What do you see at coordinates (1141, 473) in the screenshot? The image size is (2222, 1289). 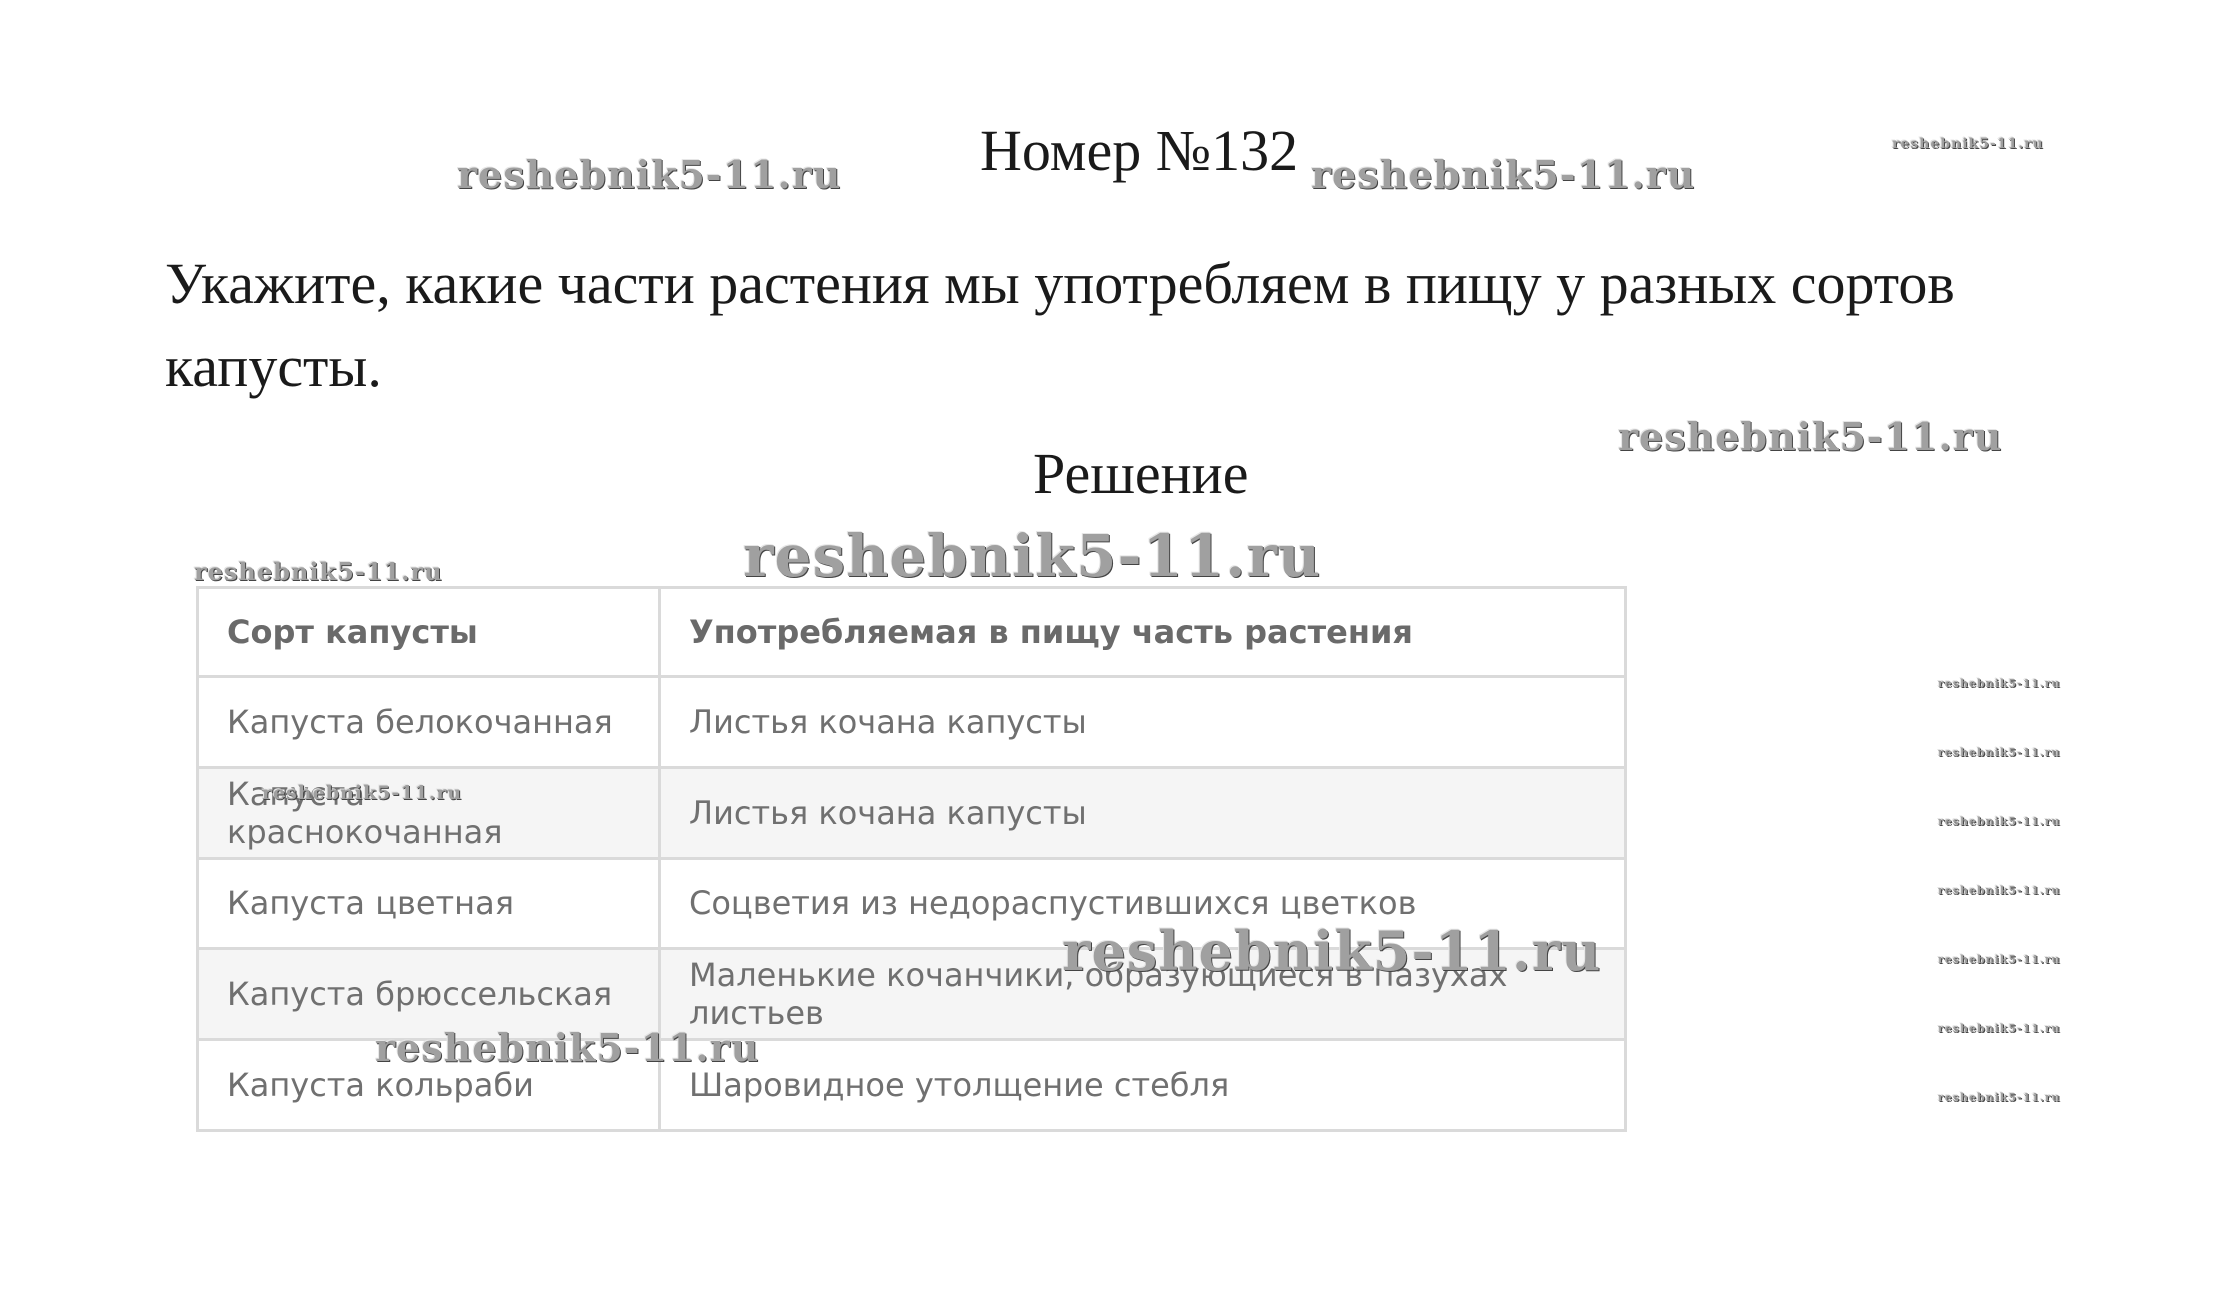 I see `solution-heading: Решение` at bounding box center [1141, 473].